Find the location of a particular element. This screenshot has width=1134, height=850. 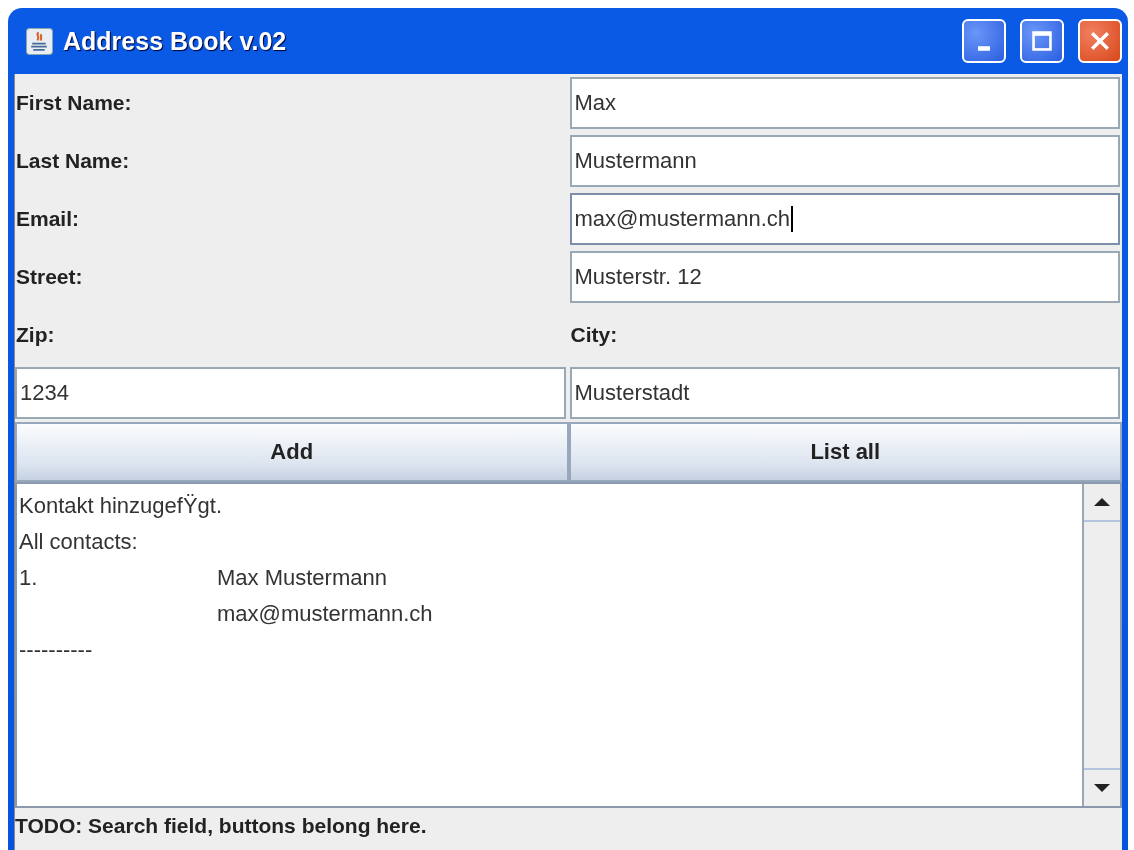

field-label: Zip: is located at coordinates (35, 335).